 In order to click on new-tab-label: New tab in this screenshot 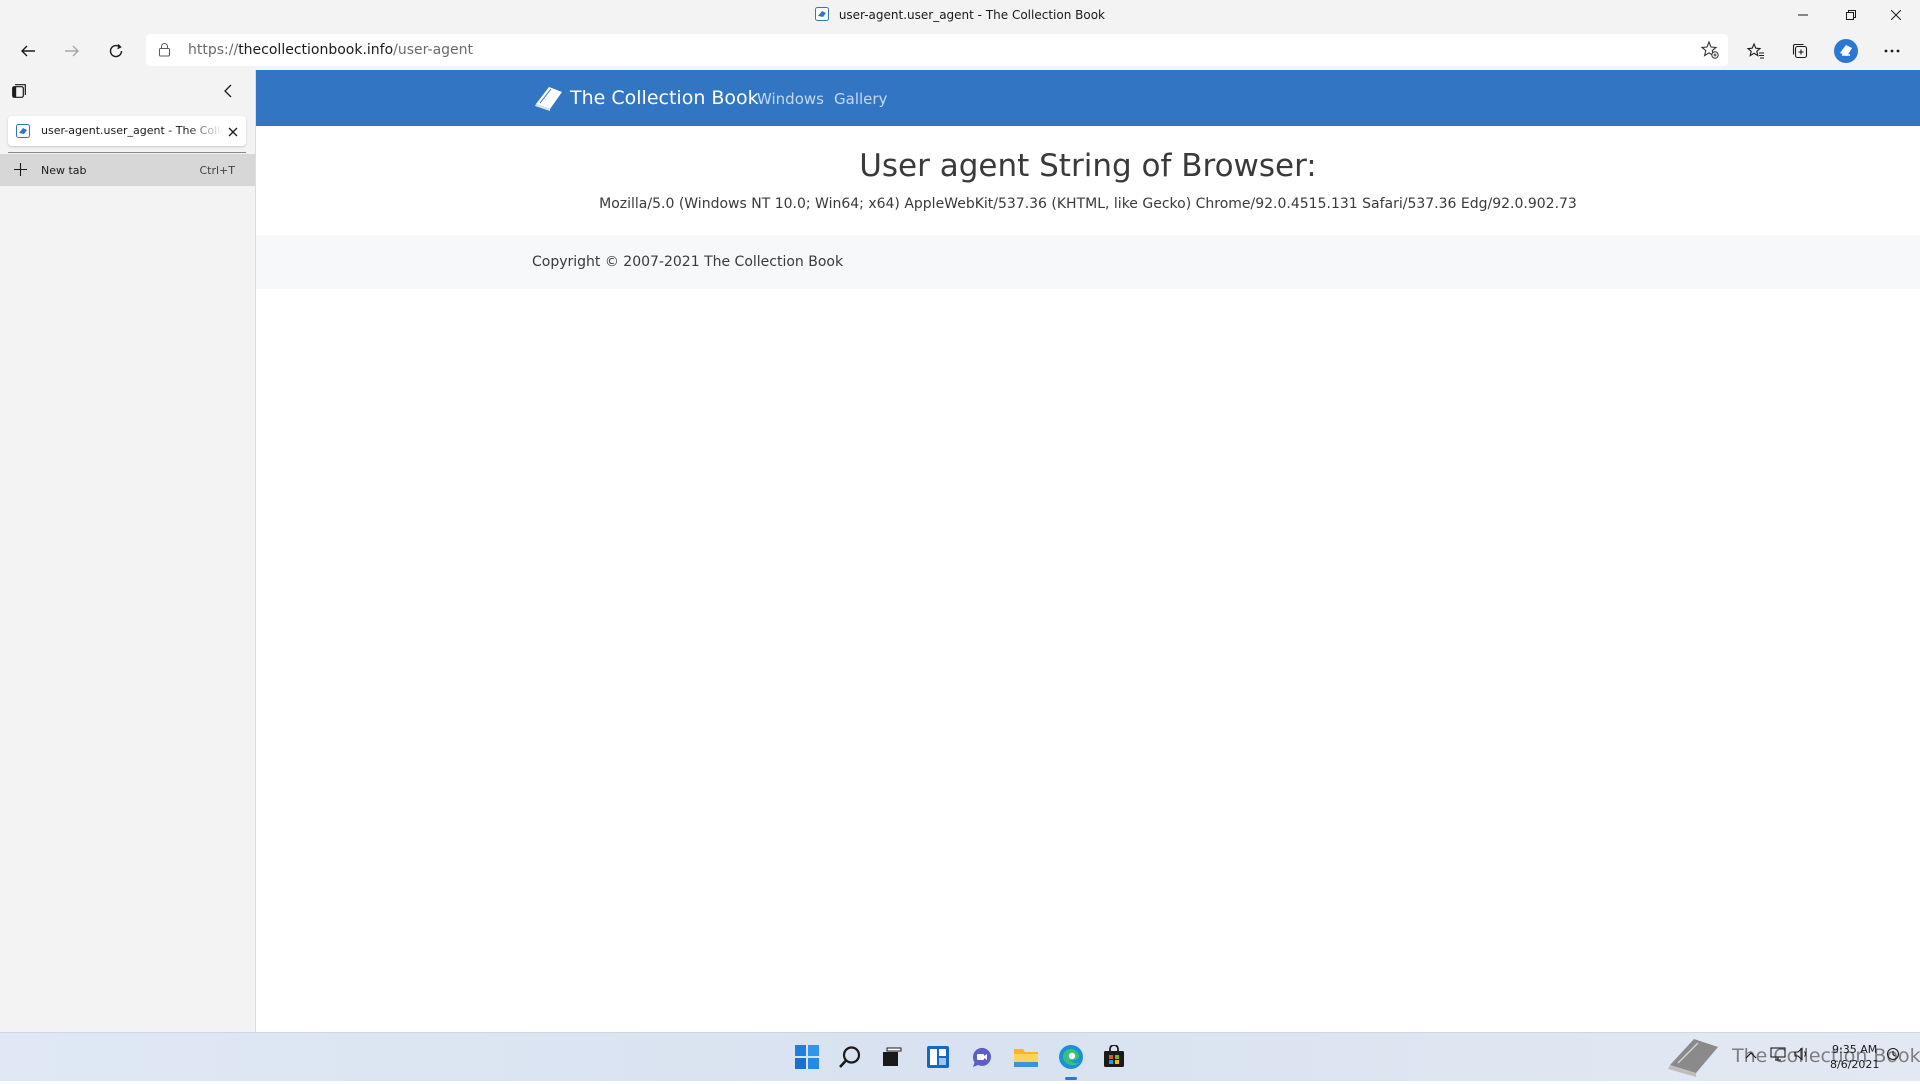, I will do `click(64, 170)`.